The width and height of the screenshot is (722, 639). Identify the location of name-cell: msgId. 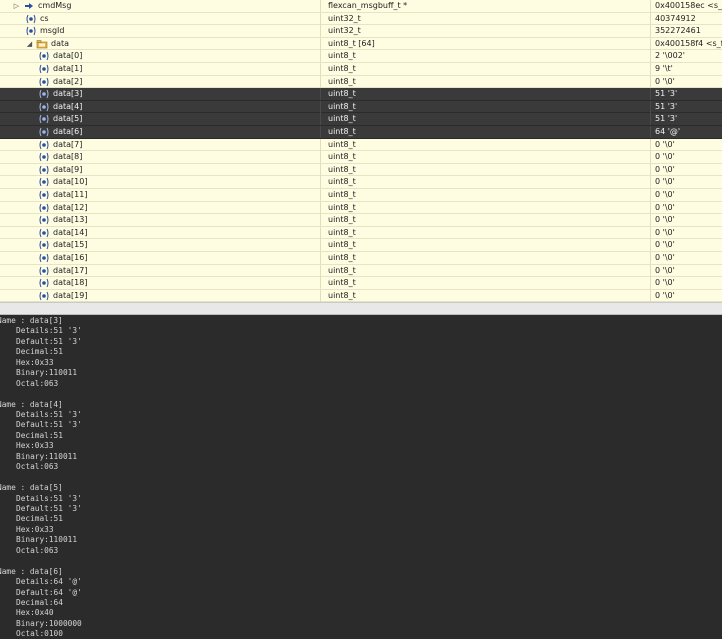
(160, 31).